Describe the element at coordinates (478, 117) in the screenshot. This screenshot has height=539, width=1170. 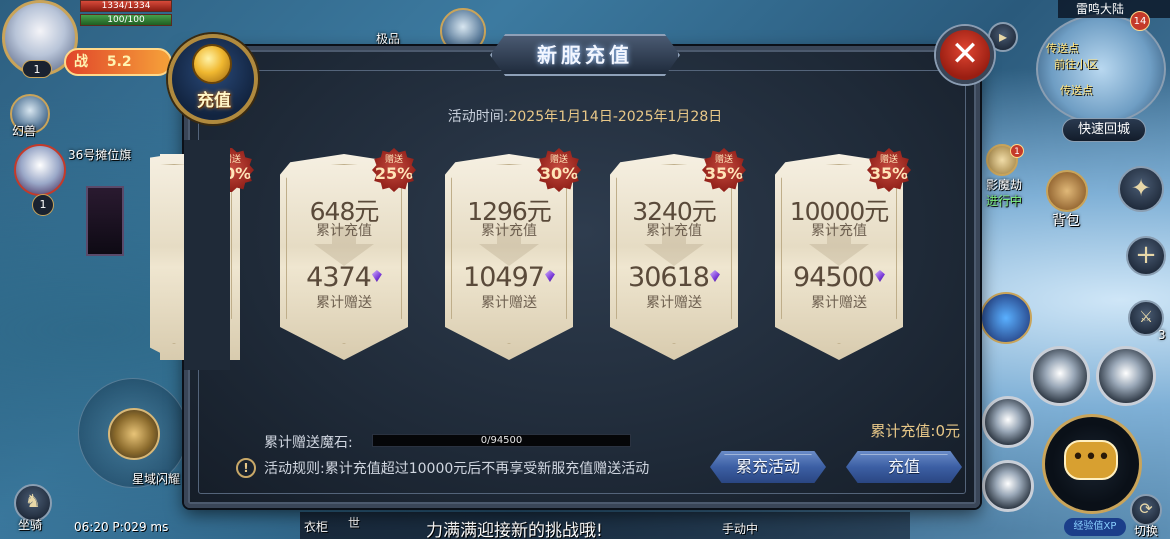
I see `event-time-label: 活动时间:` at that location.